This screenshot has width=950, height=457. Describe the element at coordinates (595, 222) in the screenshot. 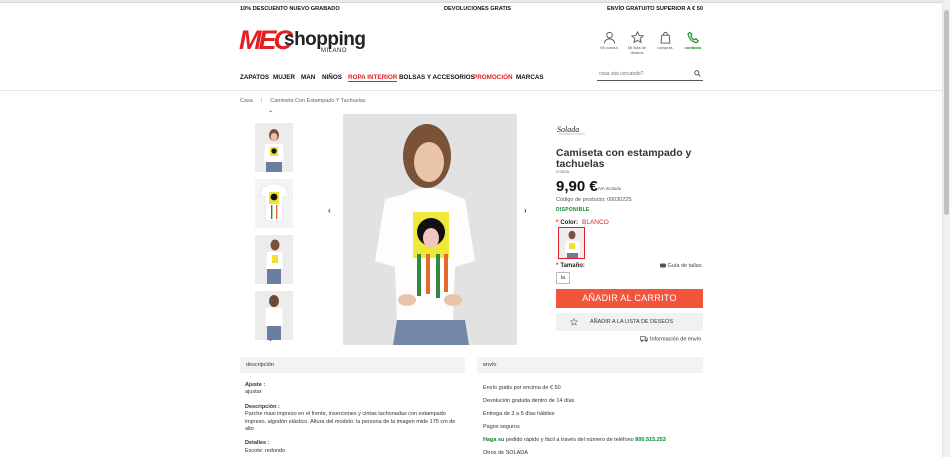

I see `color-value: BLANCO` at that location.